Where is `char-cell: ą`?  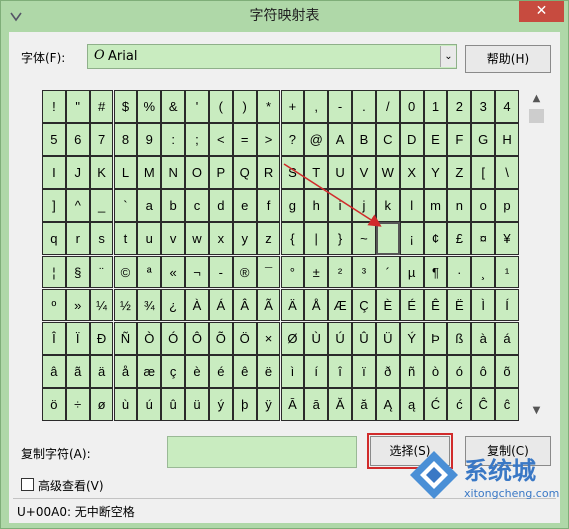
char-cell: ą is located at coordinates (411, 404).